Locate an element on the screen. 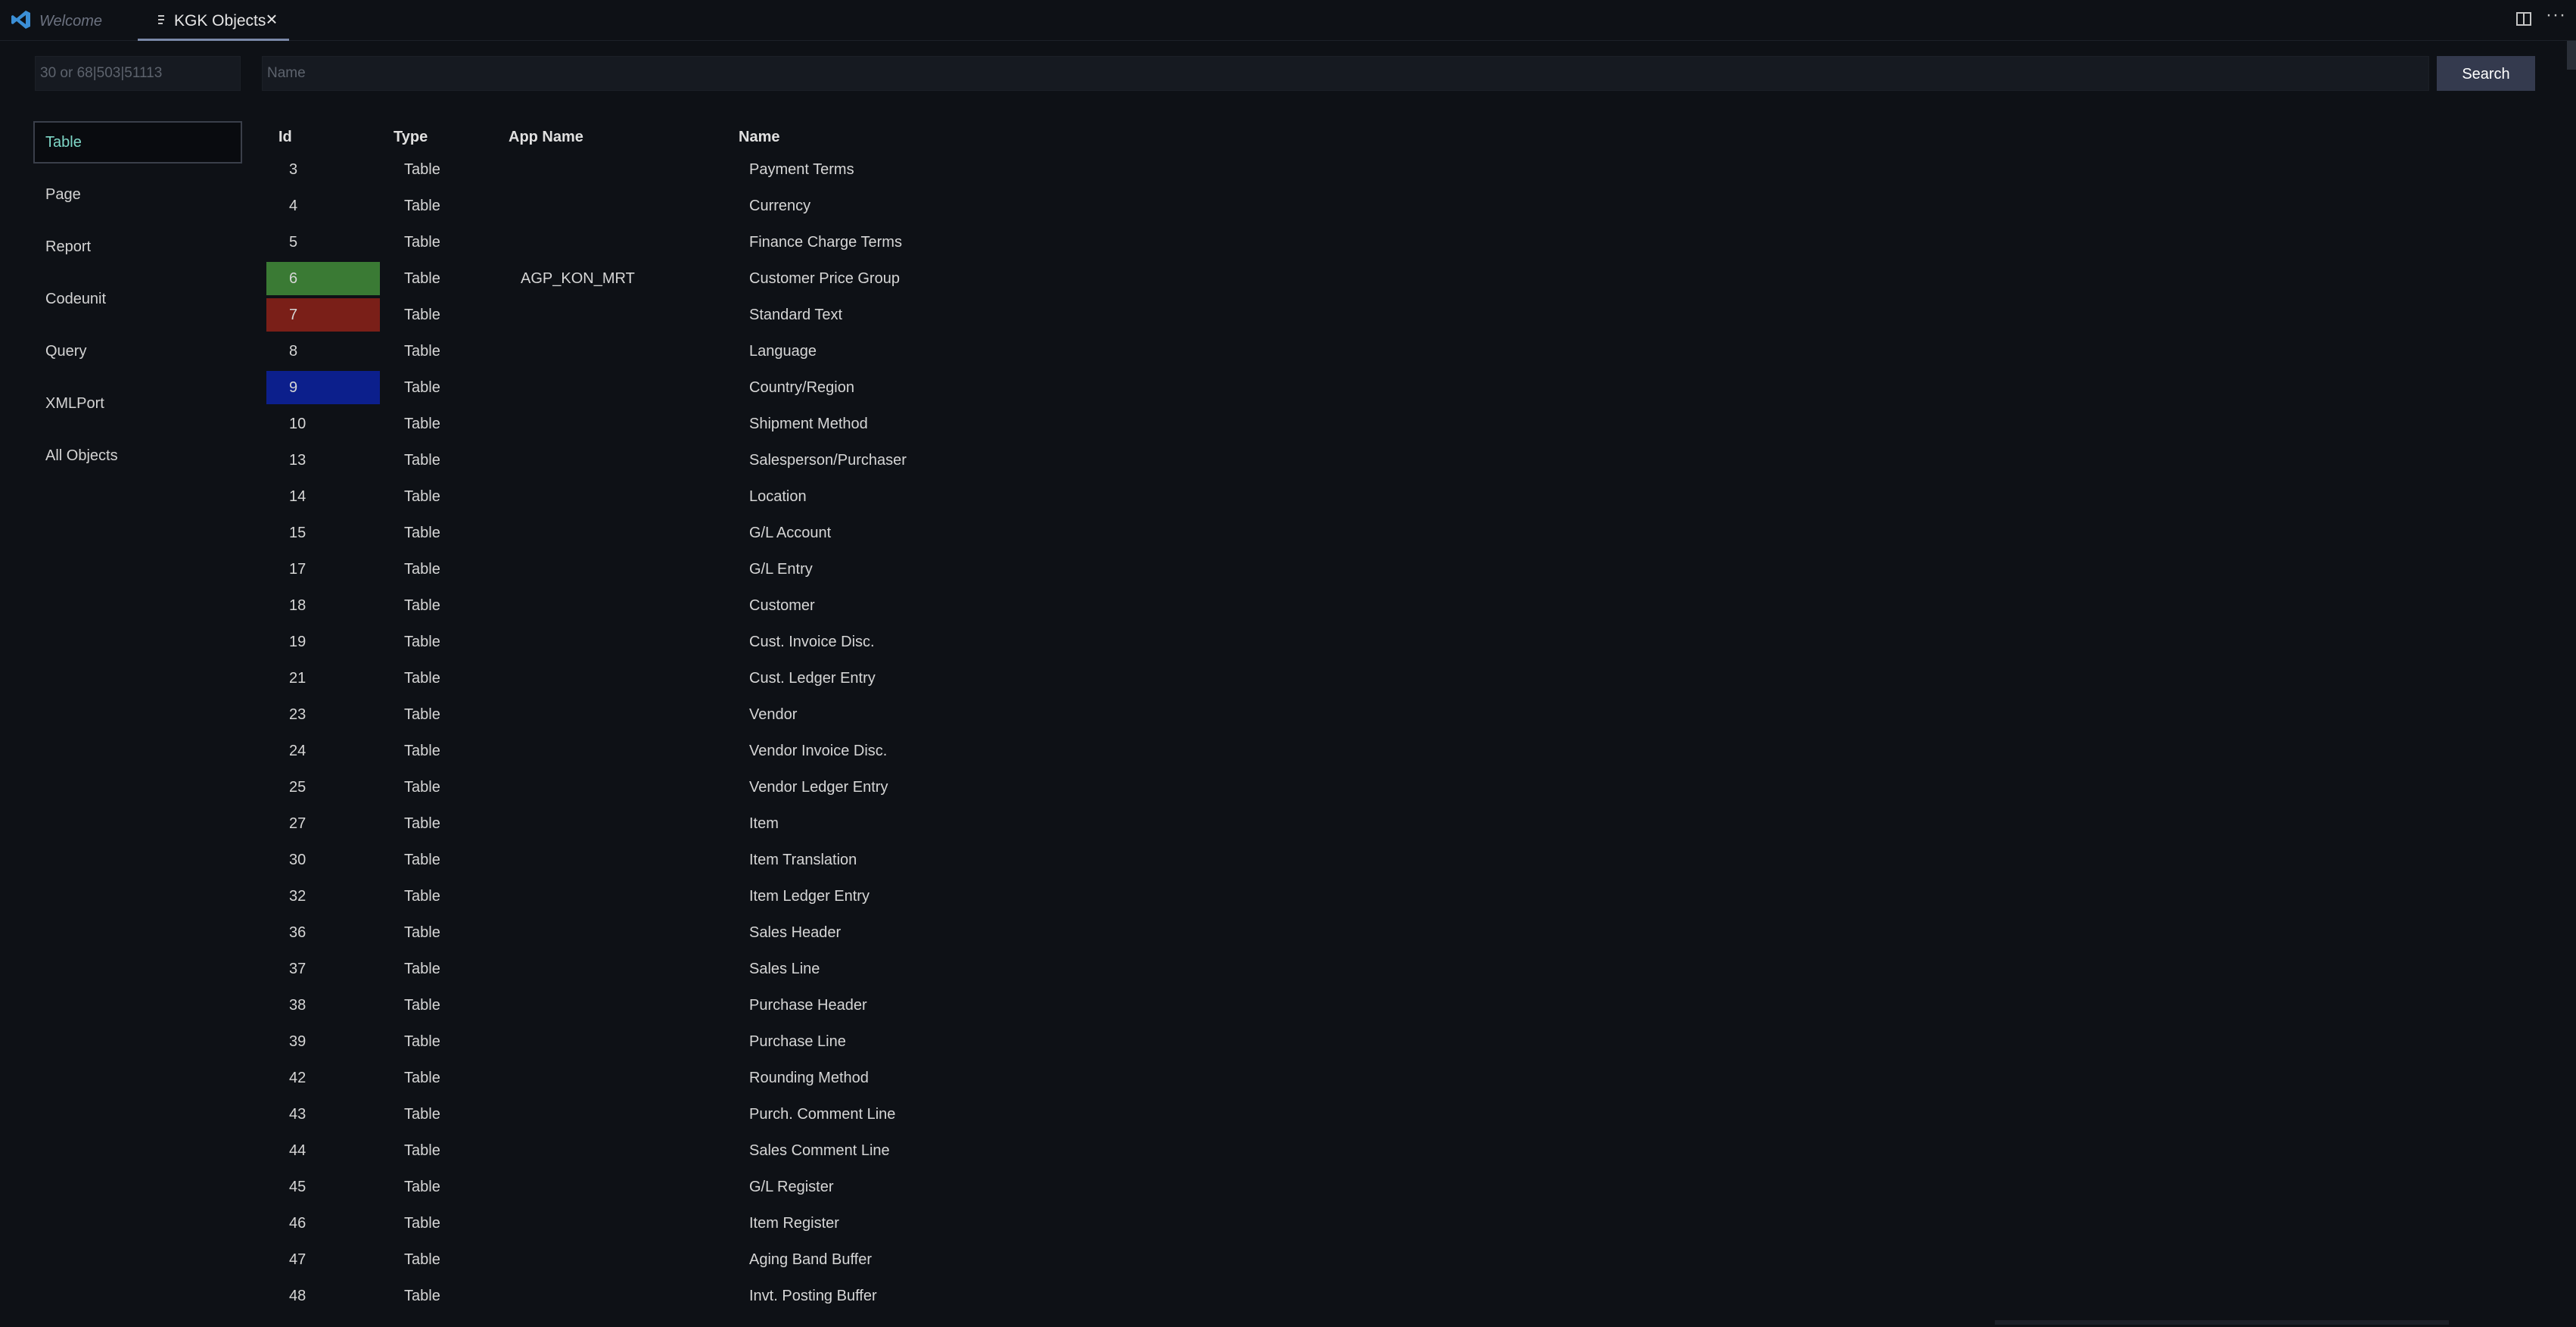  cell-name: Purch. Comment Line is located at coordinates (822, 1114).